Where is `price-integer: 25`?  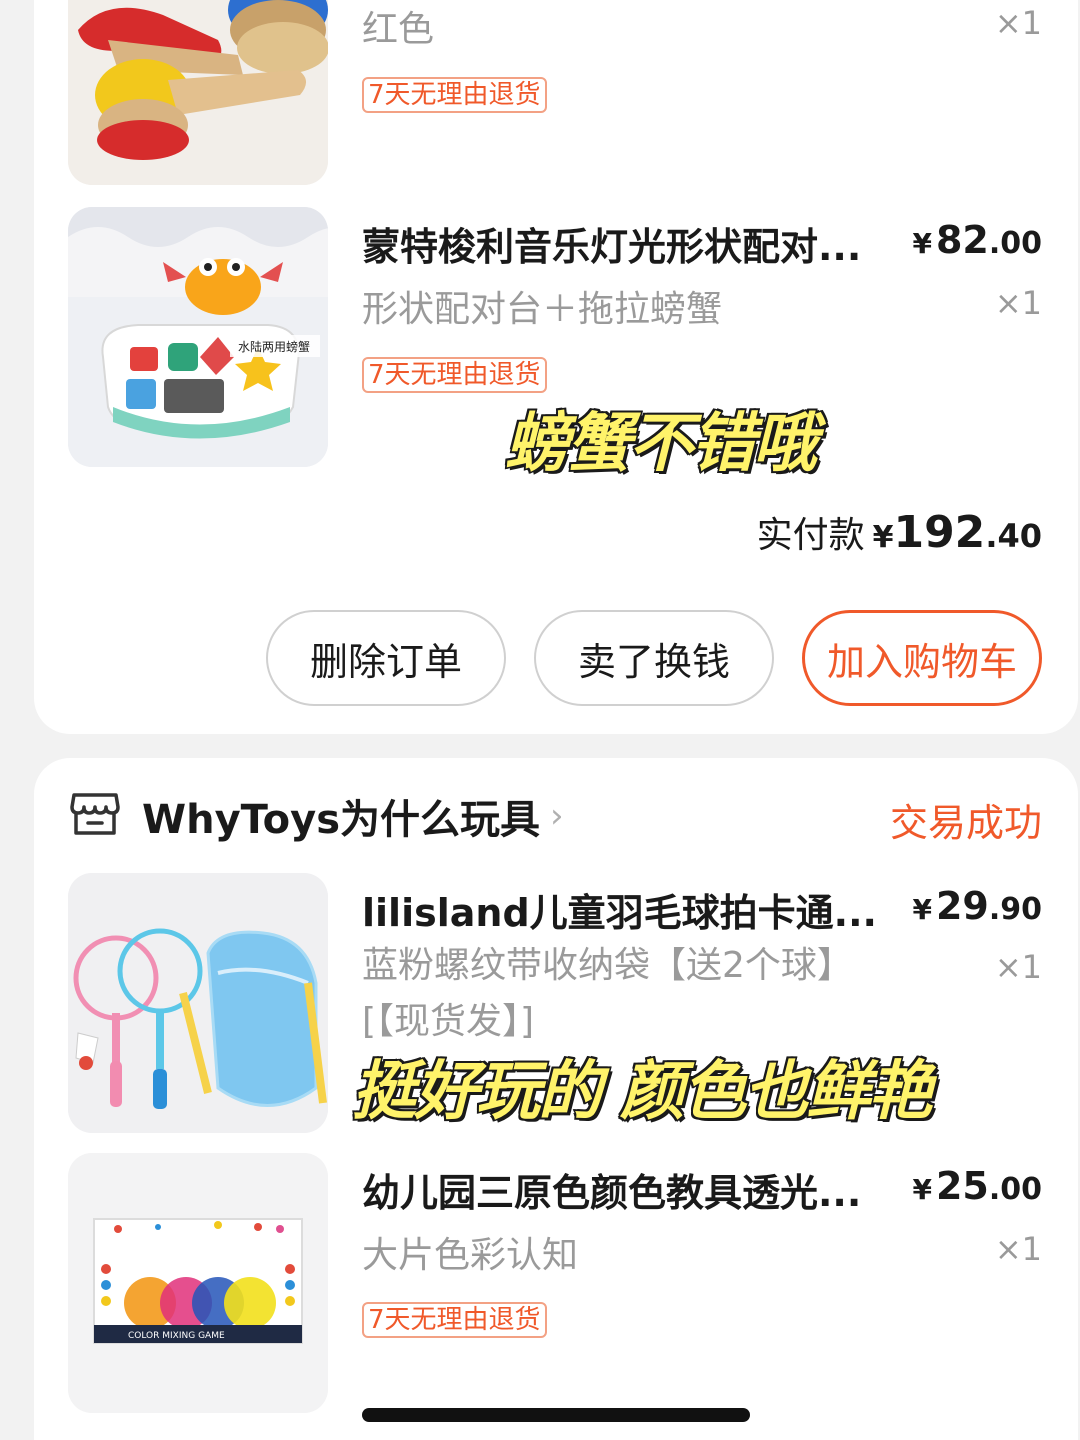
price-integer: 25 is located at coordinates (962, 1186).